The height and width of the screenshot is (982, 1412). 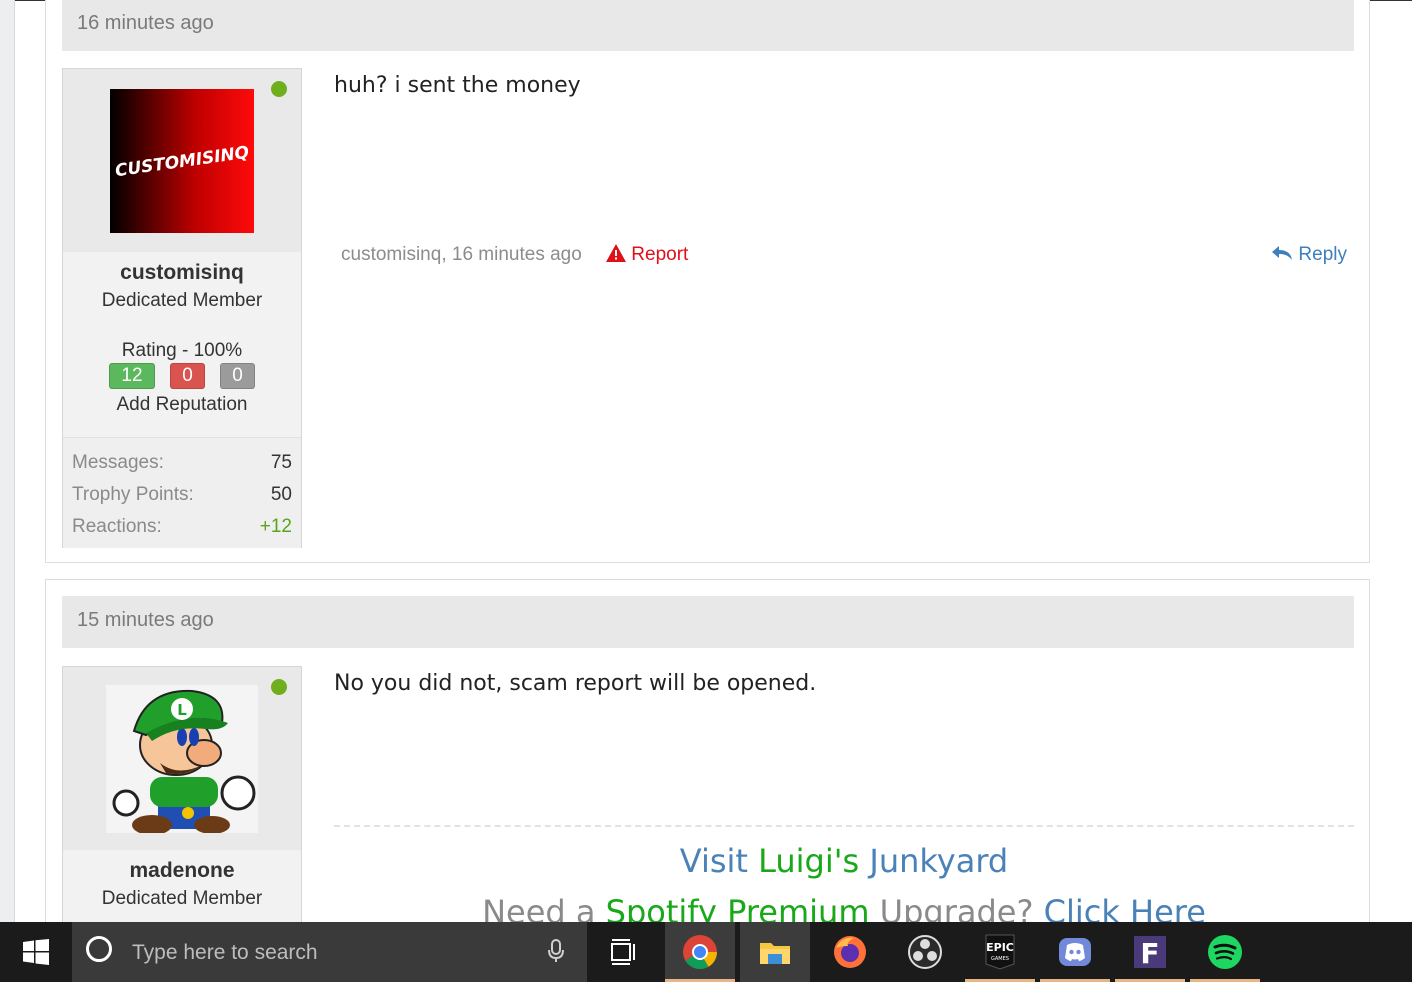 What do you see at coordinates (844, 826) in the screenshot?
I see `signature-divider` at bounding box center [844, 826].